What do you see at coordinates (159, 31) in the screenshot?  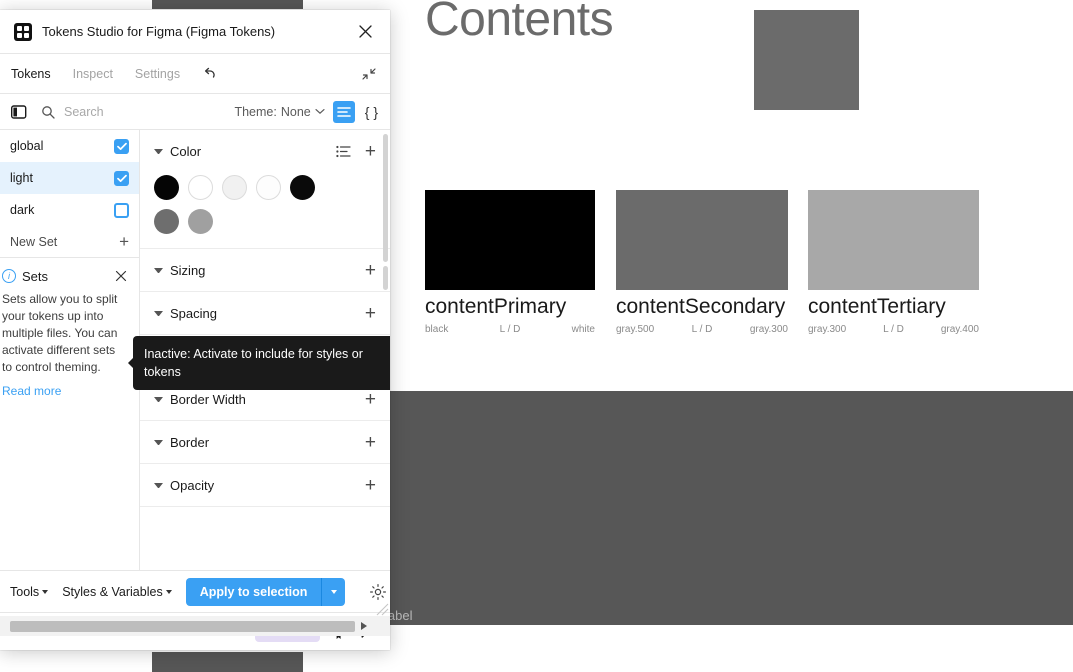 I see `plugin-title: Tokens Studio for Figma (Figma Tokens)` at bounding box center [159, 31].